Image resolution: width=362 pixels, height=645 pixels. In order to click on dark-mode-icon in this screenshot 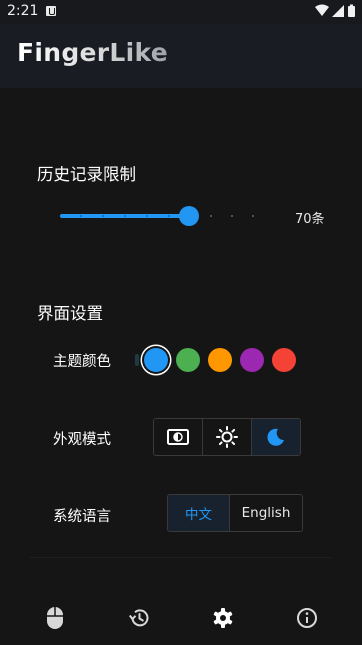, I will do `click(275, 437)`.